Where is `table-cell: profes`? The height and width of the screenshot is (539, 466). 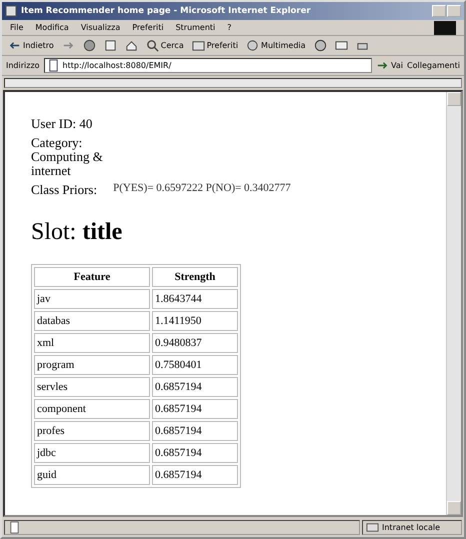 table-cell: profes is located at coordinates (92, 431).